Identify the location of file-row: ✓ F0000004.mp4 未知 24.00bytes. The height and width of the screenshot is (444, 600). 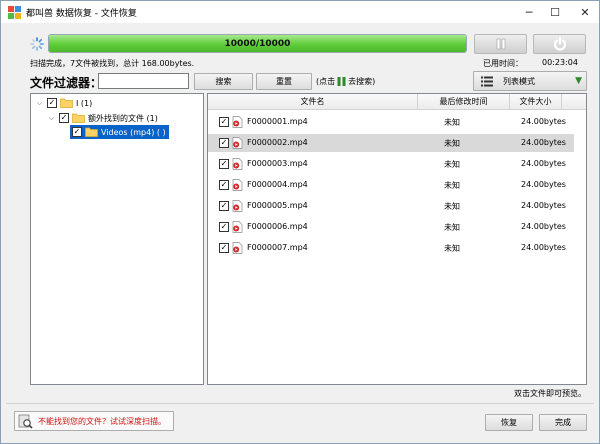
(391, 185).